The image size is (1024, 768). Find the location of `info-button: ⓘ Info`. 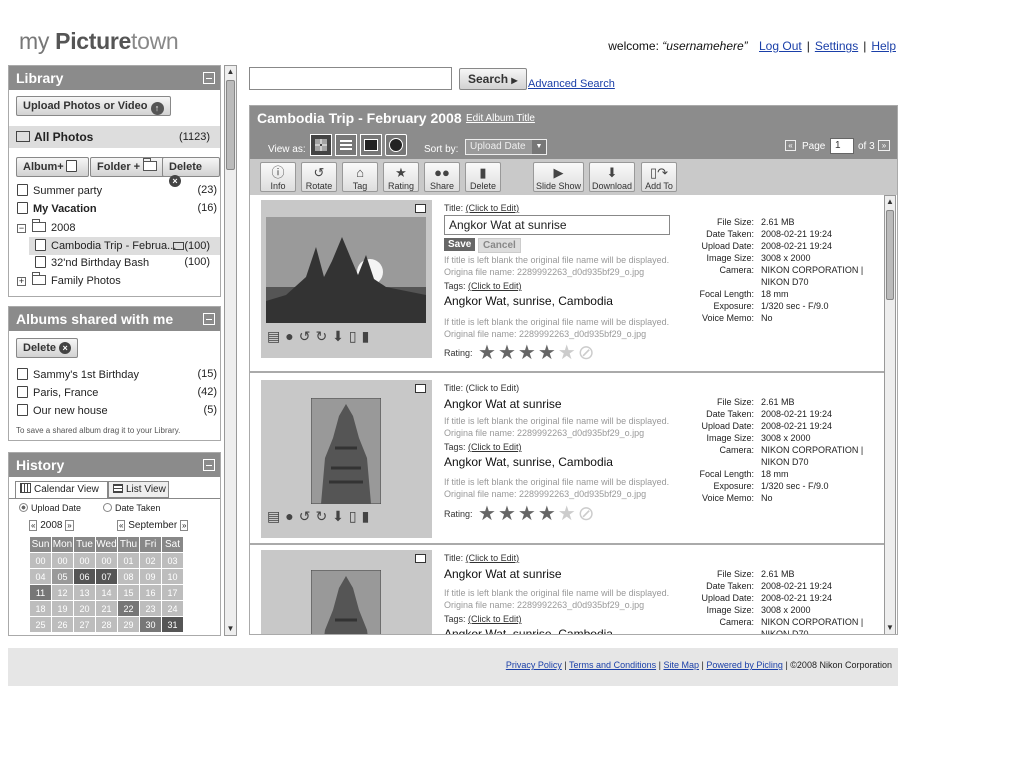

info-button: ⓘ Info is located at coordinates (278, 177).